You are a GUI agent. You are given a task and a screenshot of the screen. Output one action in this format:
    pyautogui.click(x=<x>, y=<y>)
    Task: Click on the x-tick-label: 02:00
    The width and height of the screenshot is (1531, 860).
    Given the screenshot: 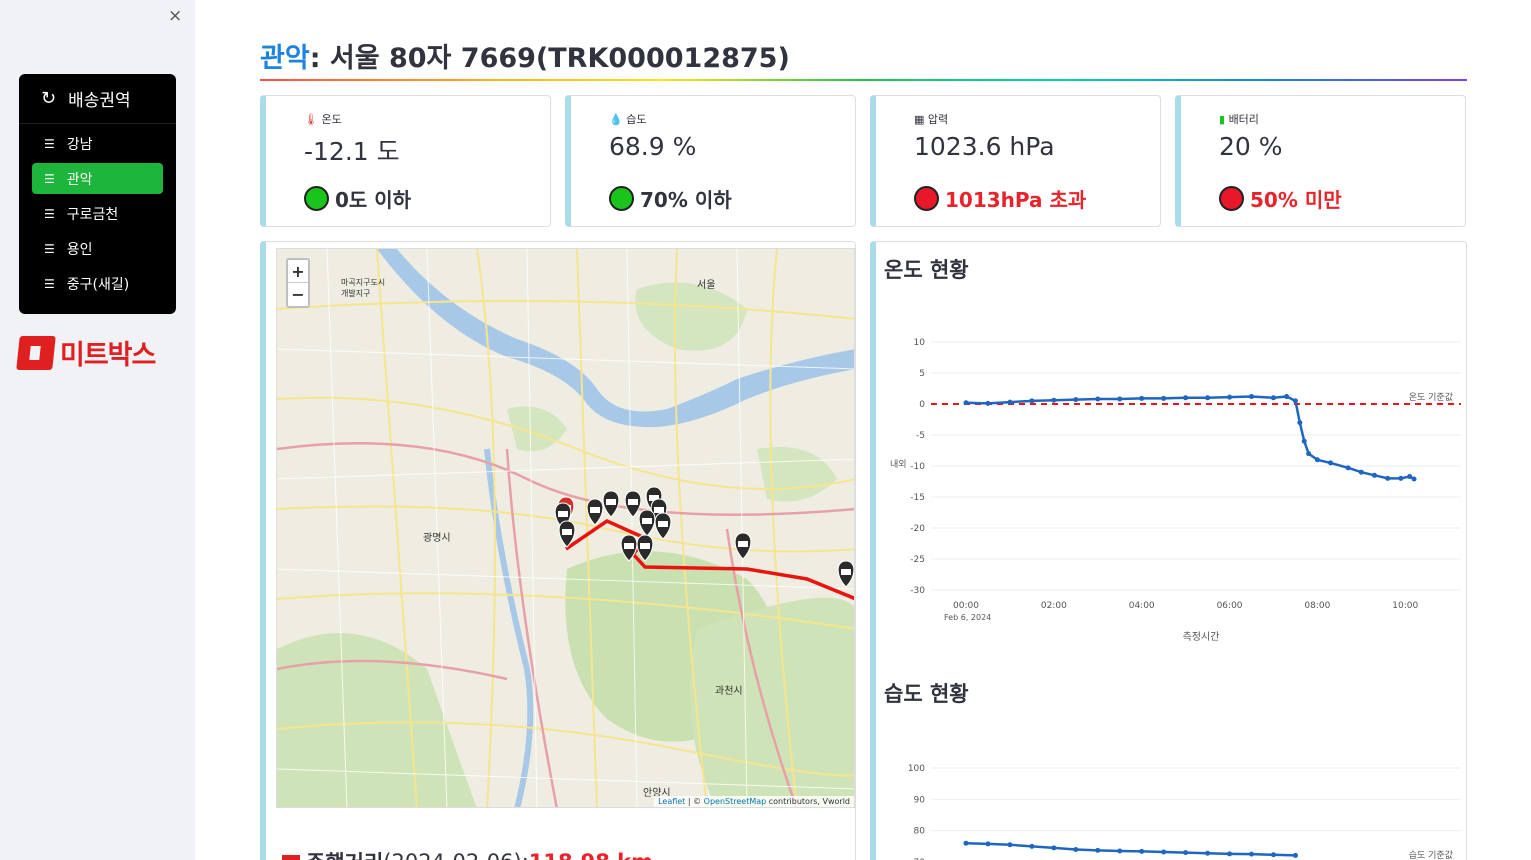 What is the action you would take?
    pyautogui.click(x=1054, y=606)
    